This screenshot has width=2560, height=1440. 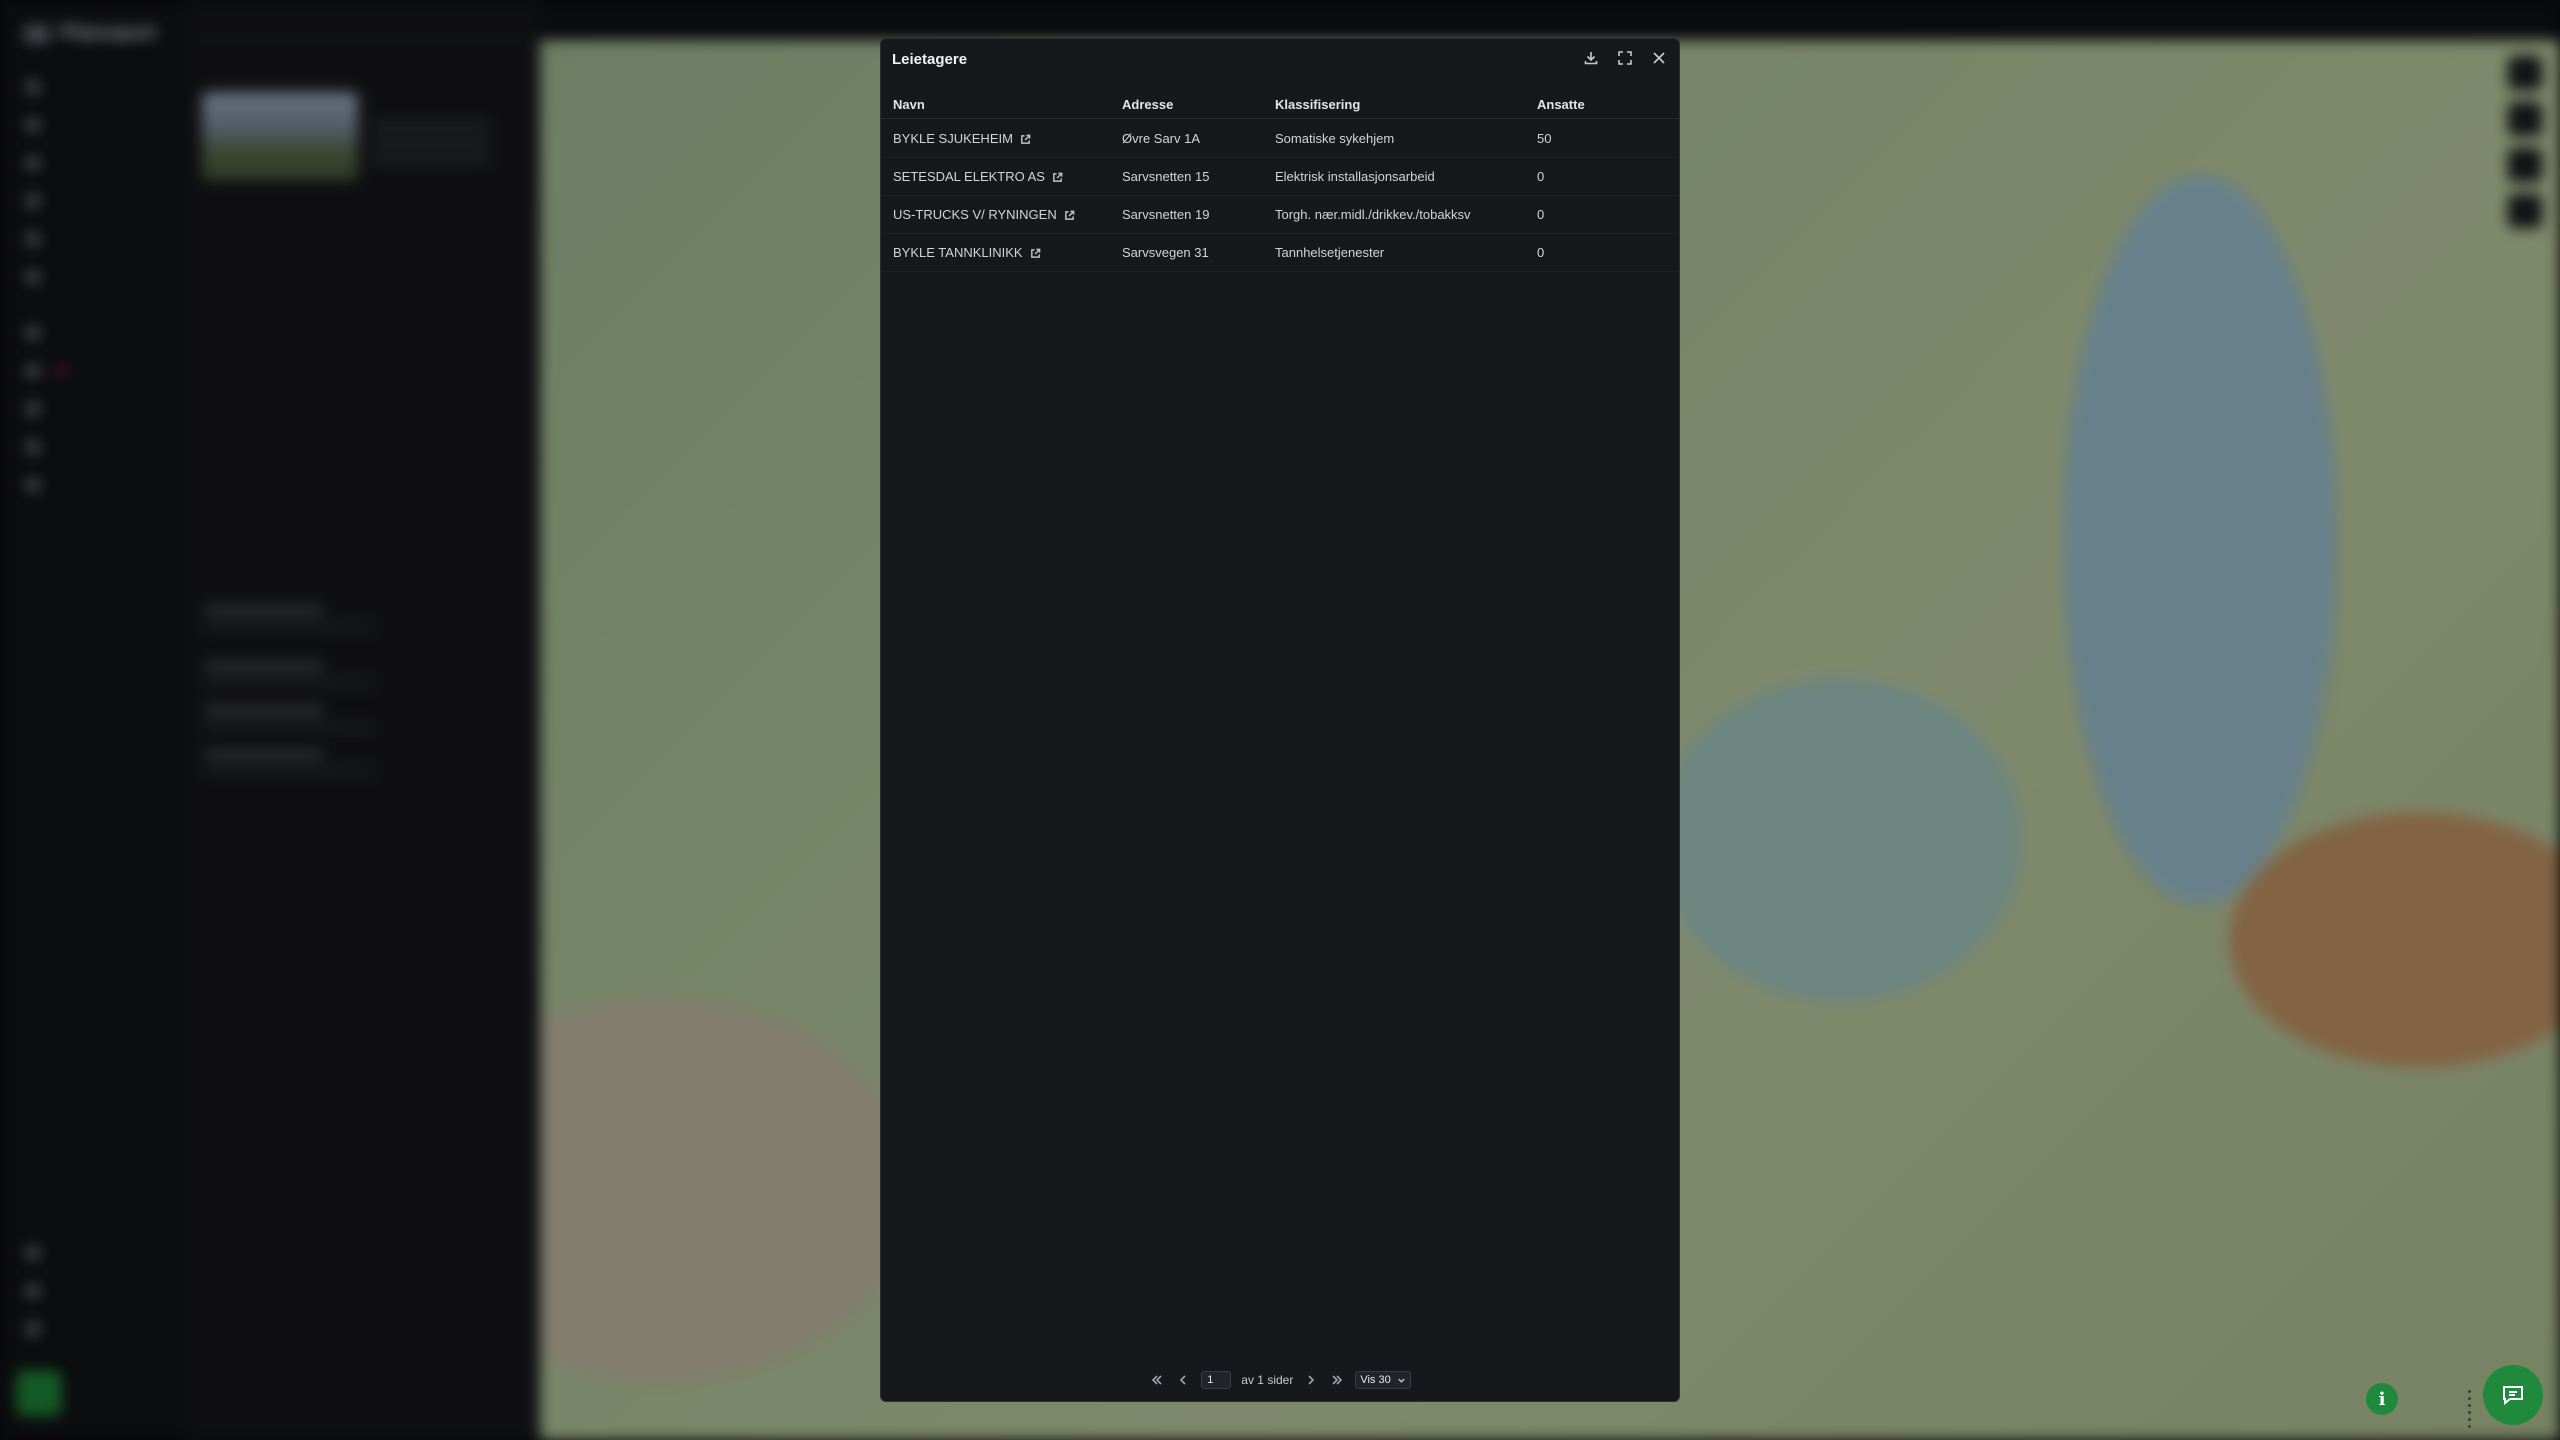 What do you see at coordinates (909, 104) in the screenshot?
I see `column-header-name: Navn` at bounding box center [909, 104].